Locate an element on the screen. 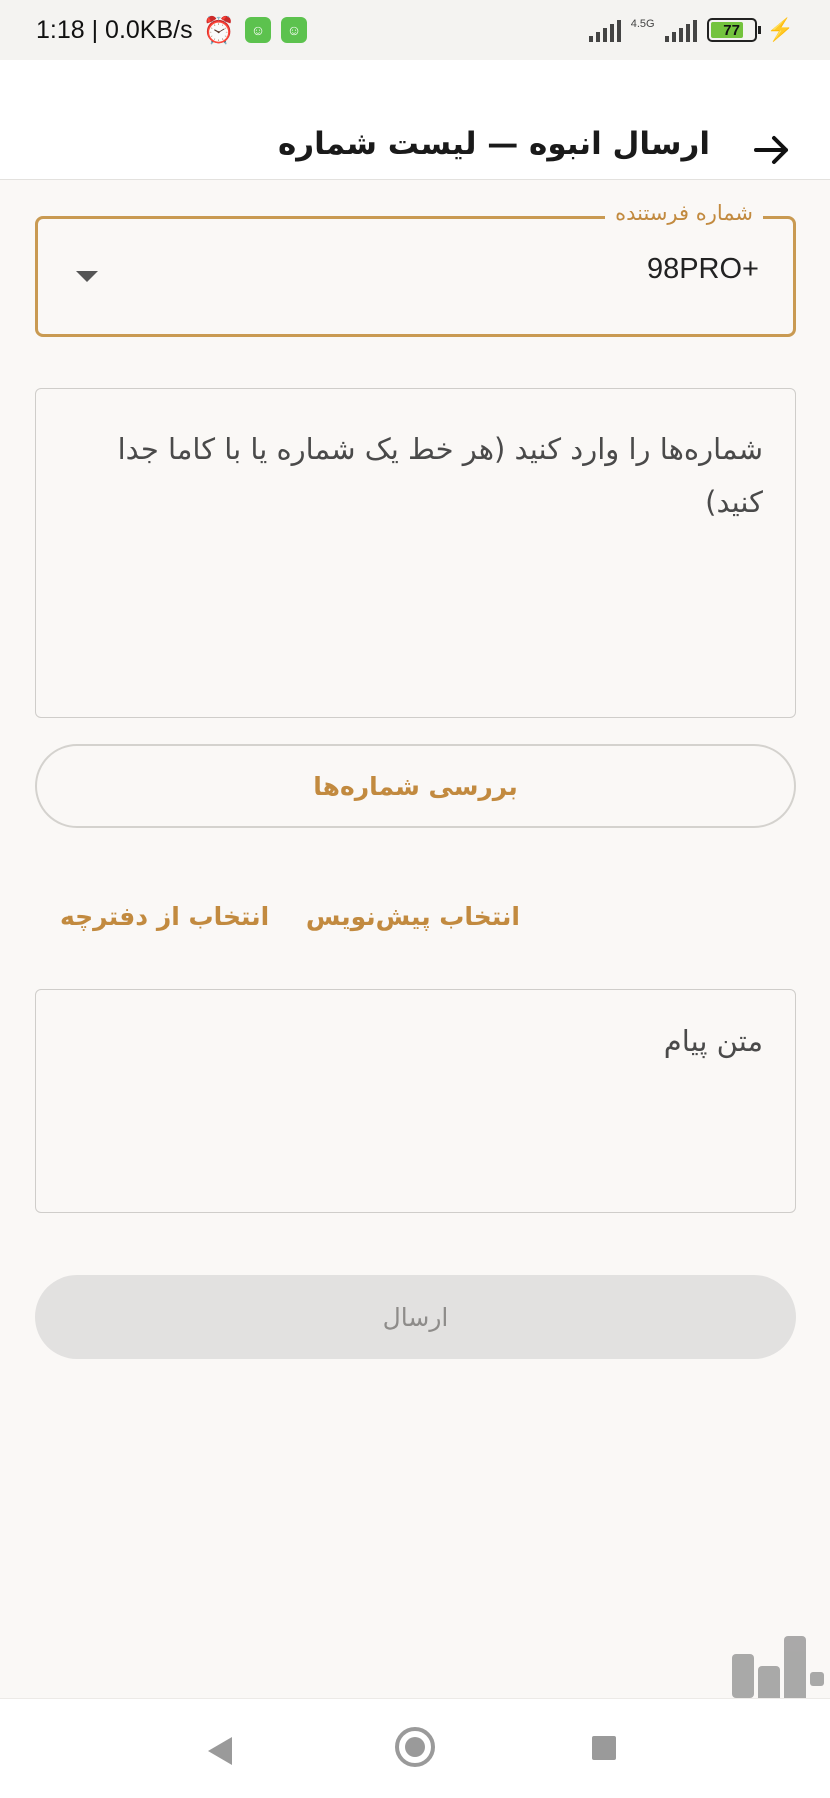 This screenshot has width=830, height=1798. select-from-contacts-link: انتخاب از دفترچه is located at coordinates (164, 916).